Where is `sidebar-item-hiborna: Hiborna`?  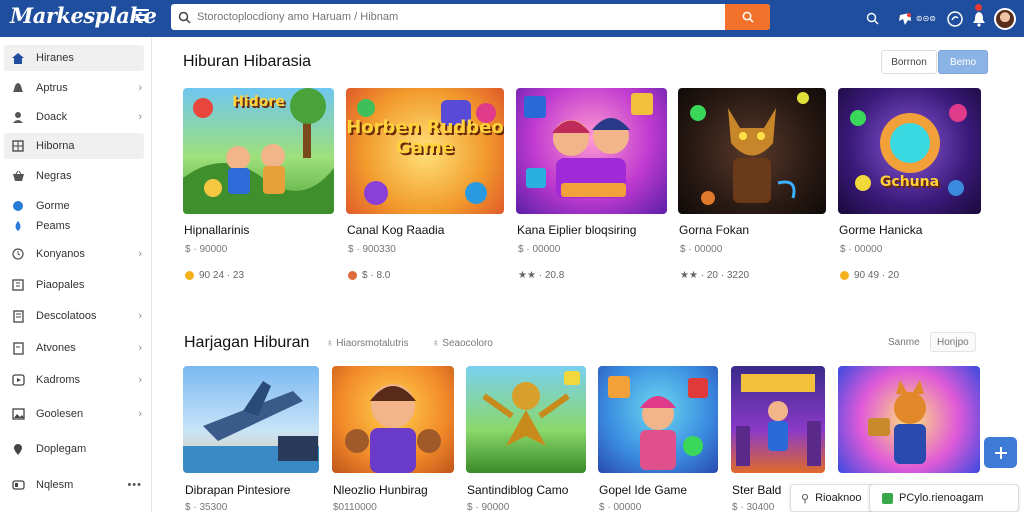
sidebar-item-hiborna: Hiborna is located at coordinates (74, 146).